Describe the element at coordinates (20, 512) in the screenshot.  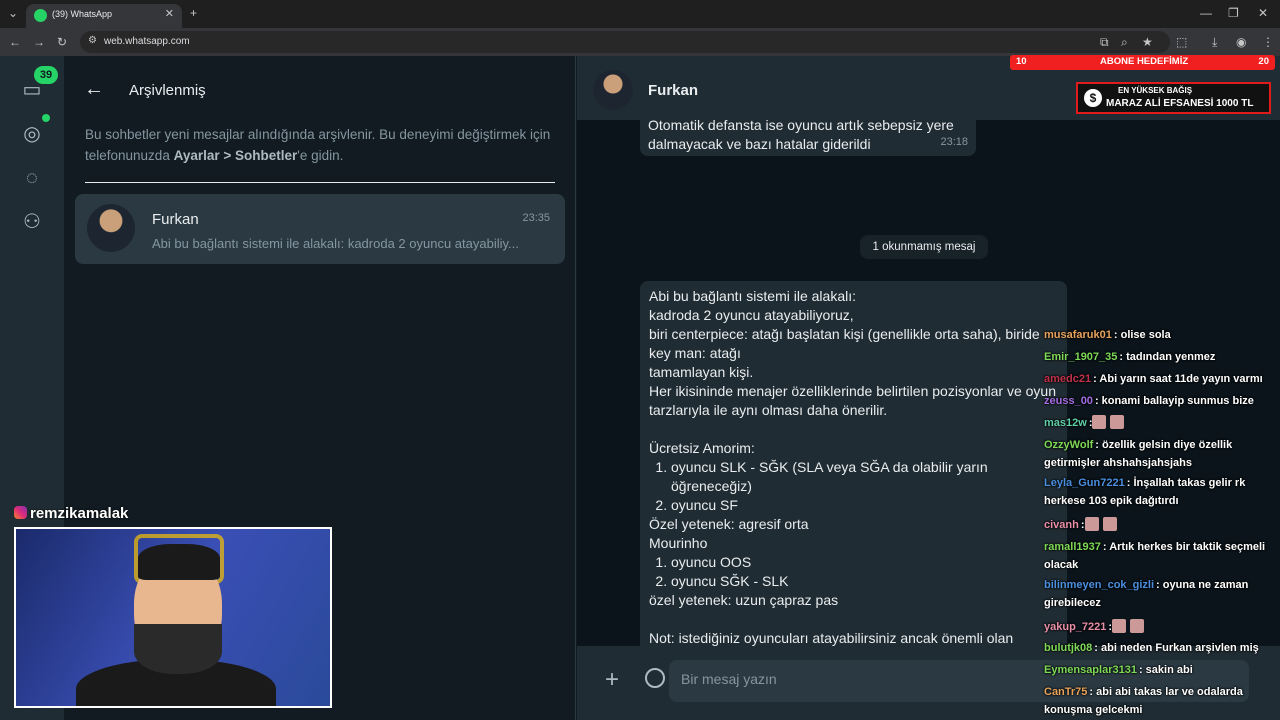
I see `instagram-icon` at that location.